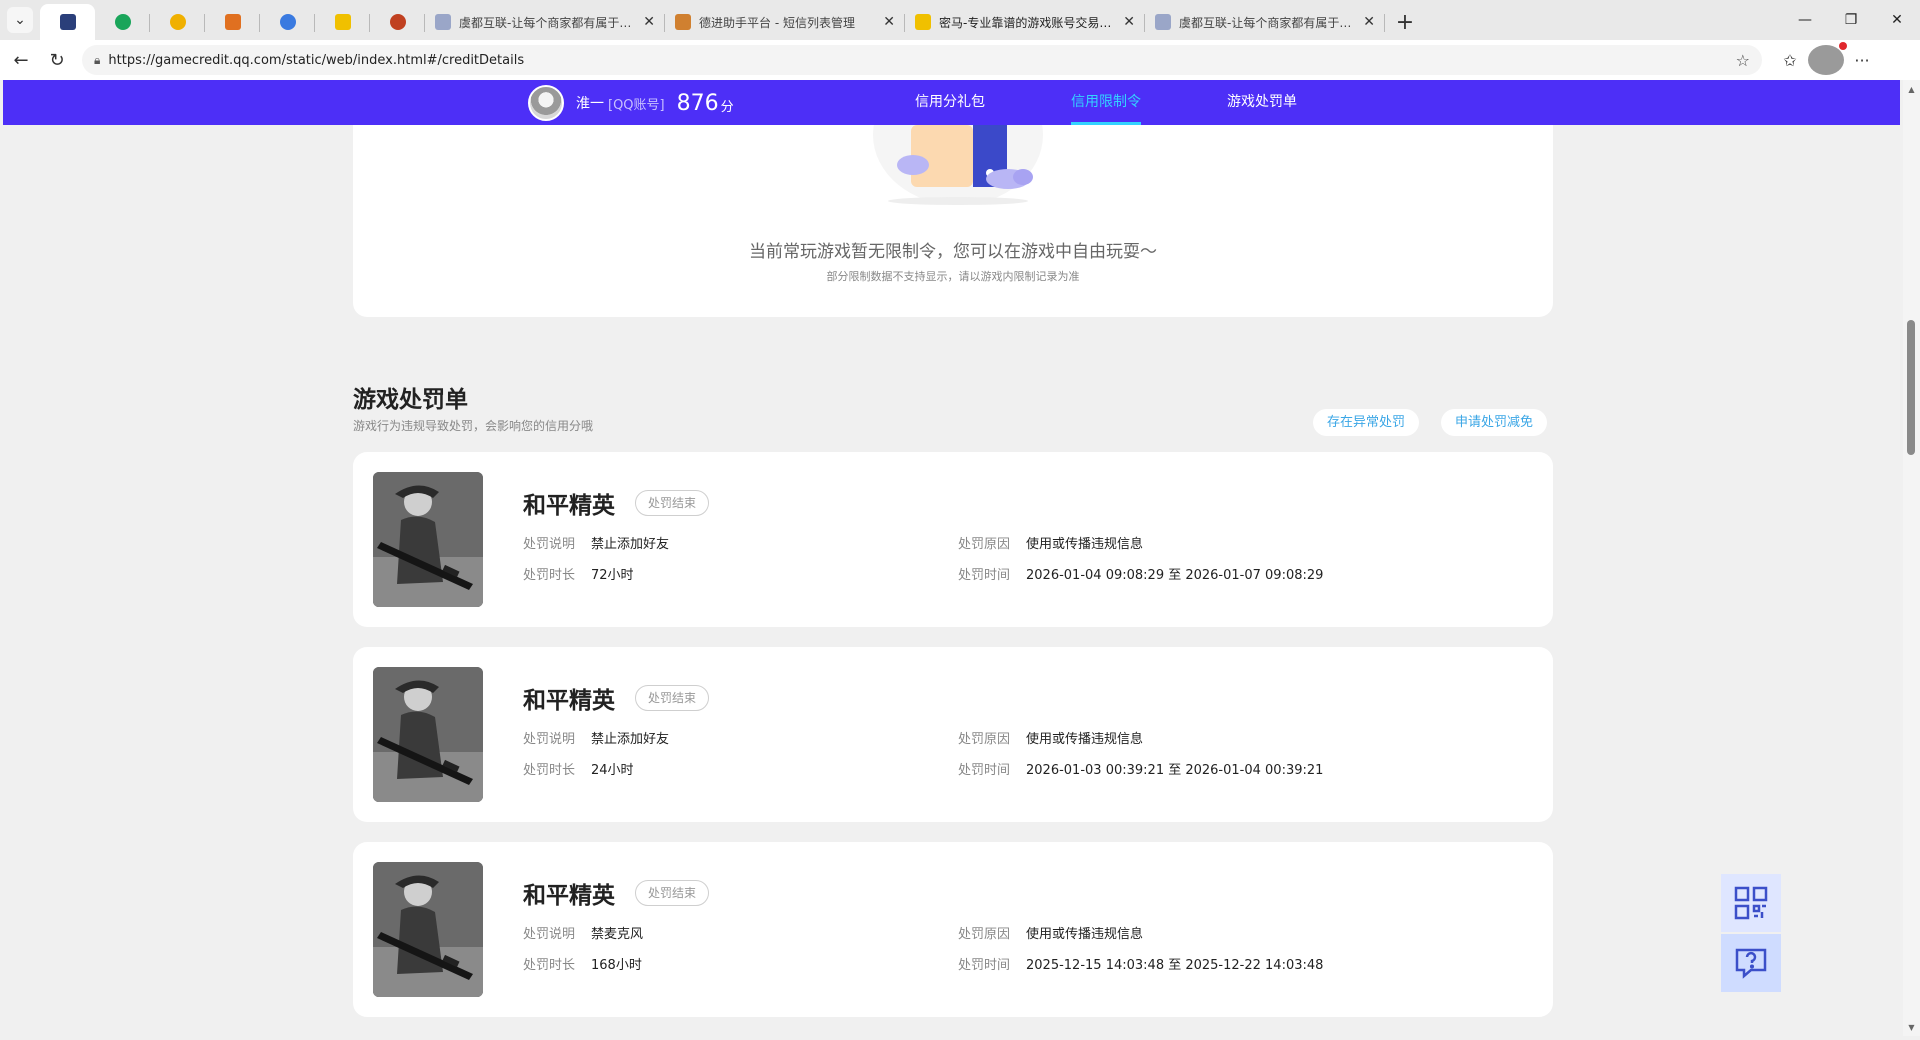 This screenshot has width=1920, height=1040. I want to click on new-tab-button: +, so click(1405, 22).